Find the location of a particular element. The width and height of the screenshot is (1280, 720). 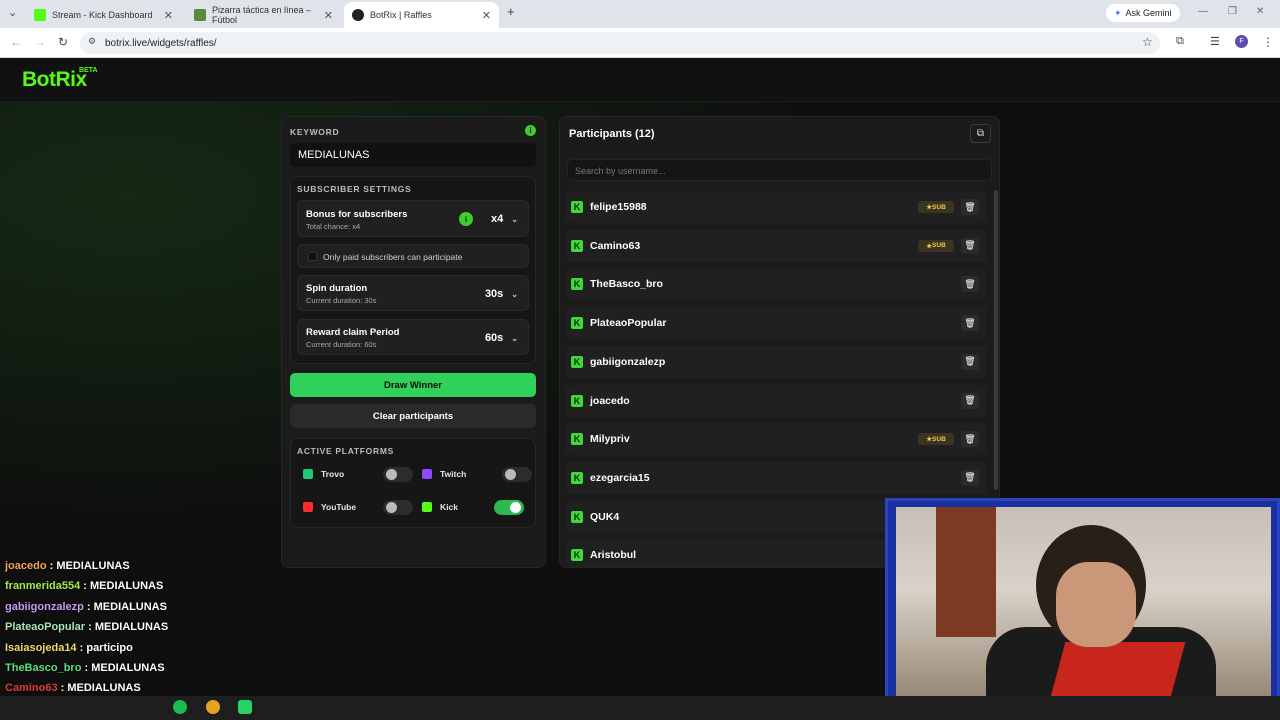

profile-avatar: F is located at coordinates (1241, 41).